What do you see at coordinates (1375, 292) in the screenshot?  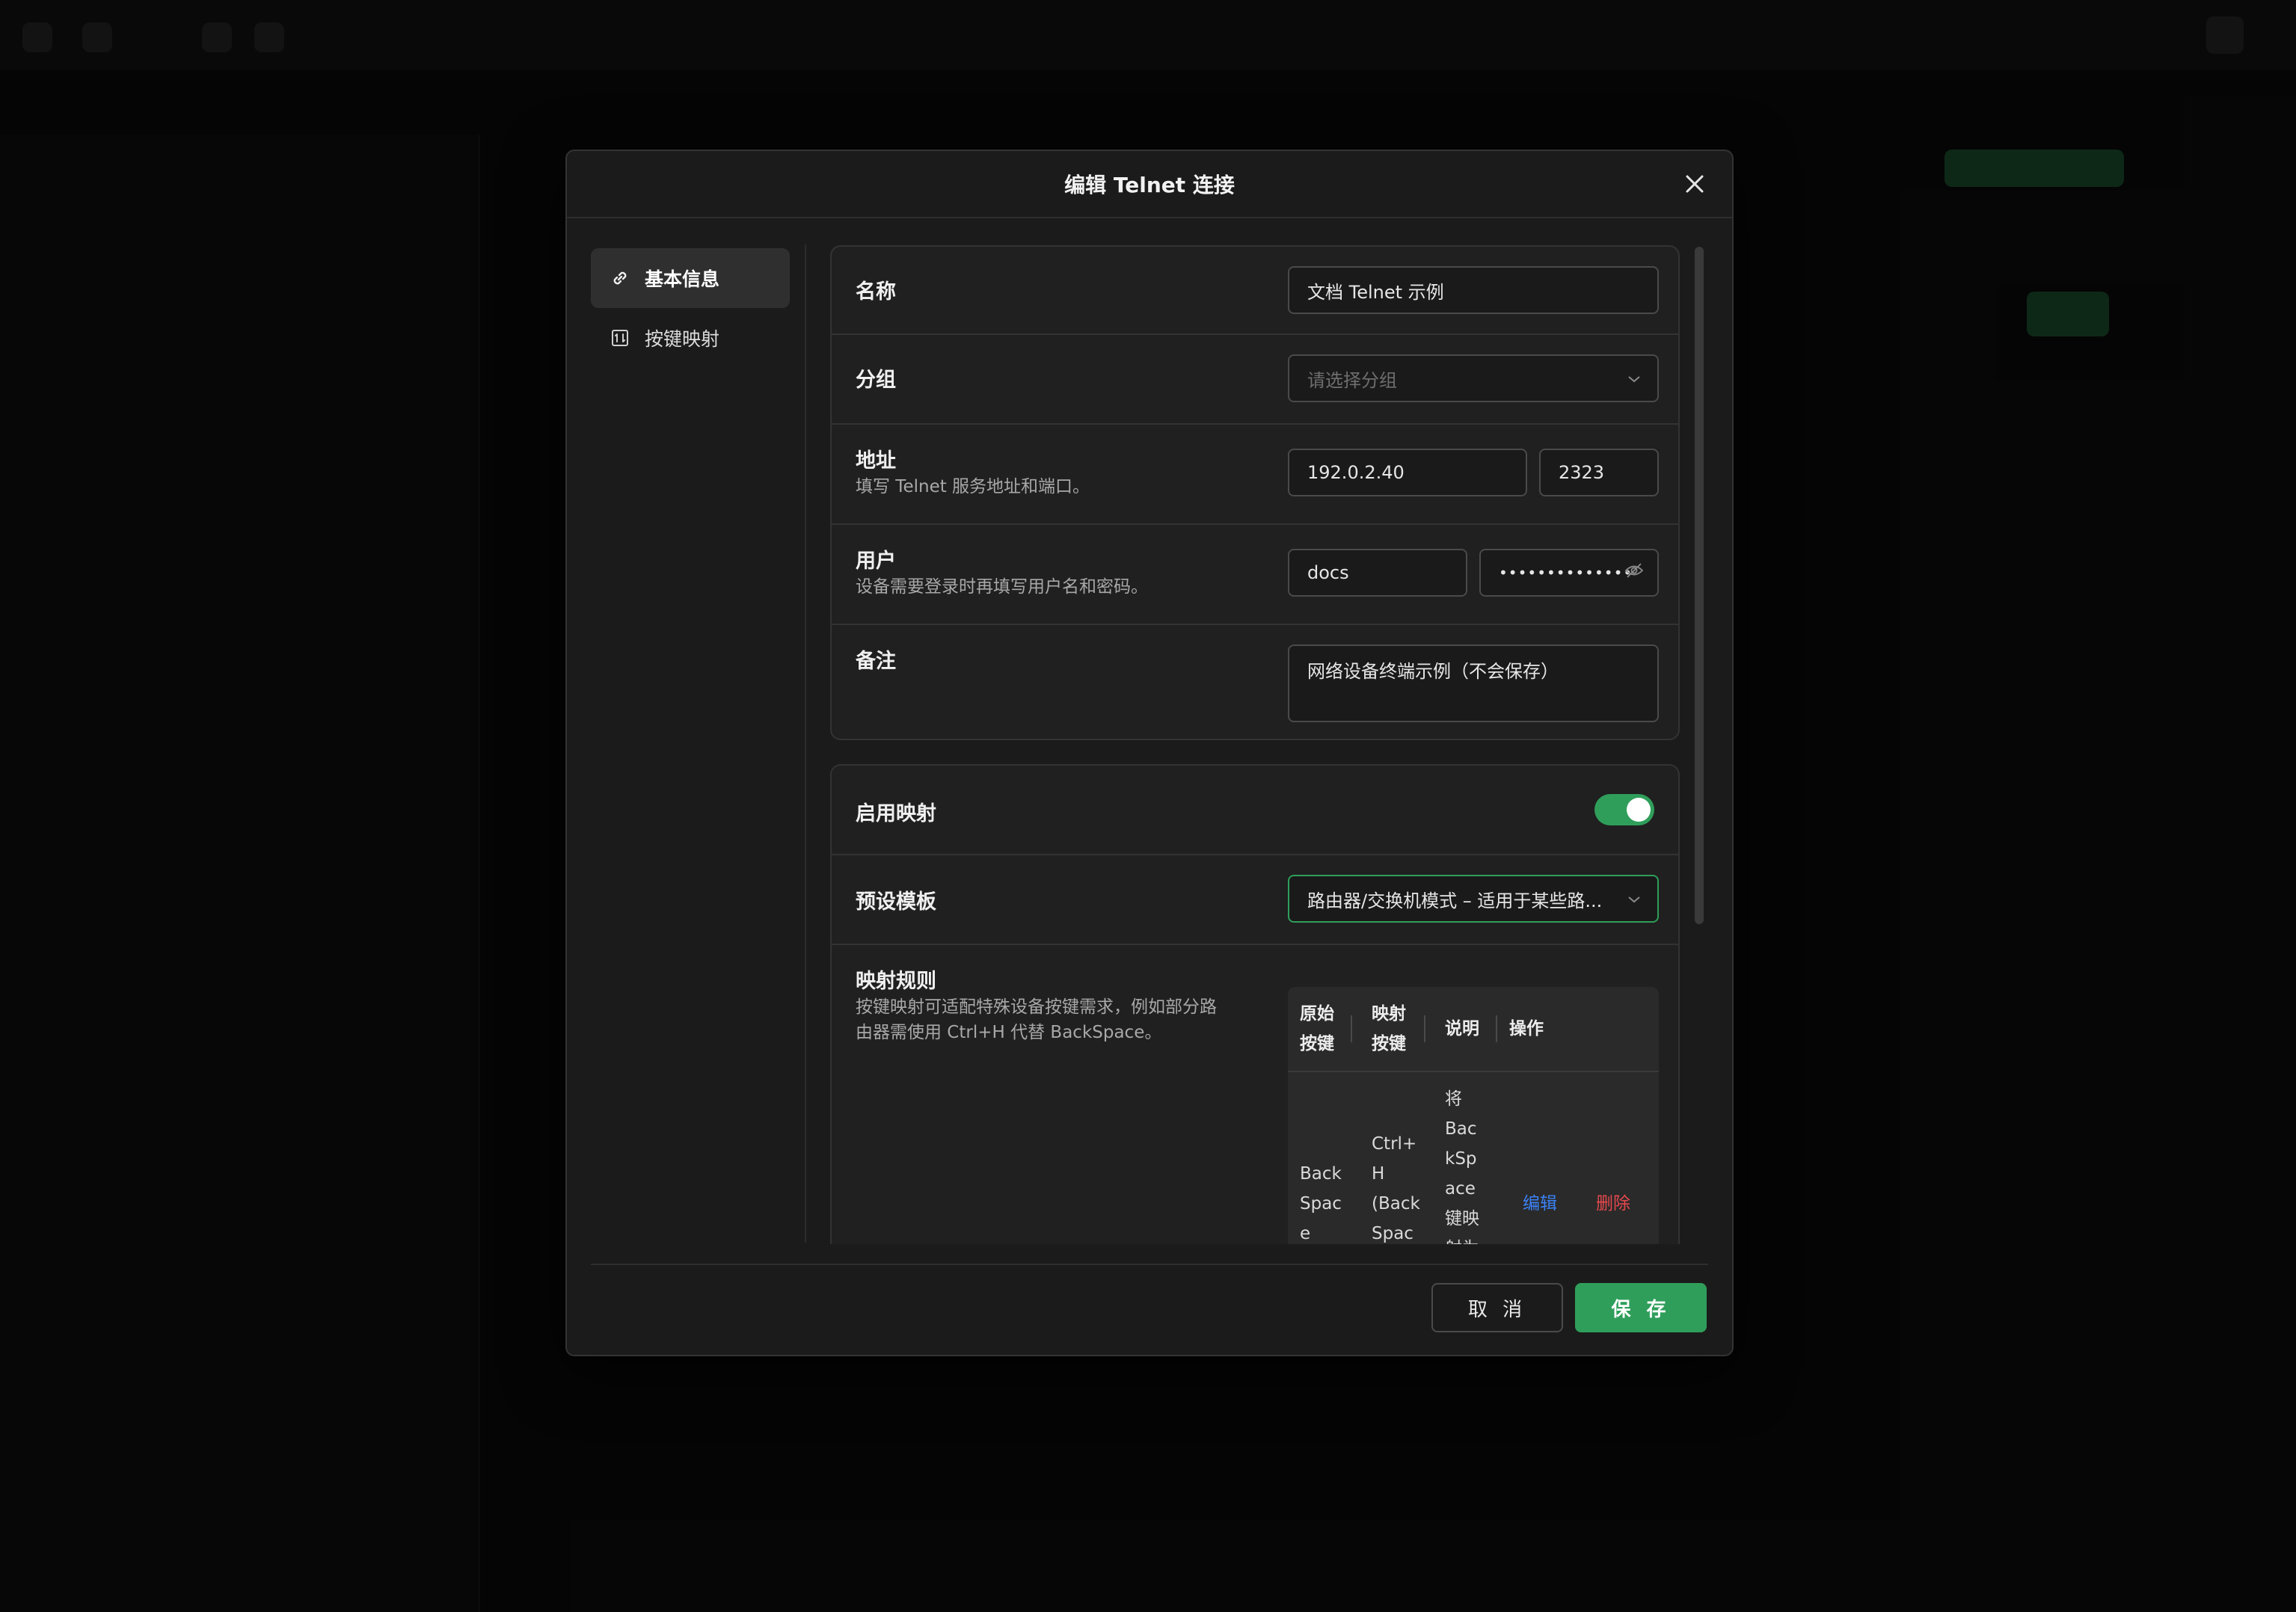 I see `name-value: 文档 Telnet 示例` at bounding box center [1375, 292].